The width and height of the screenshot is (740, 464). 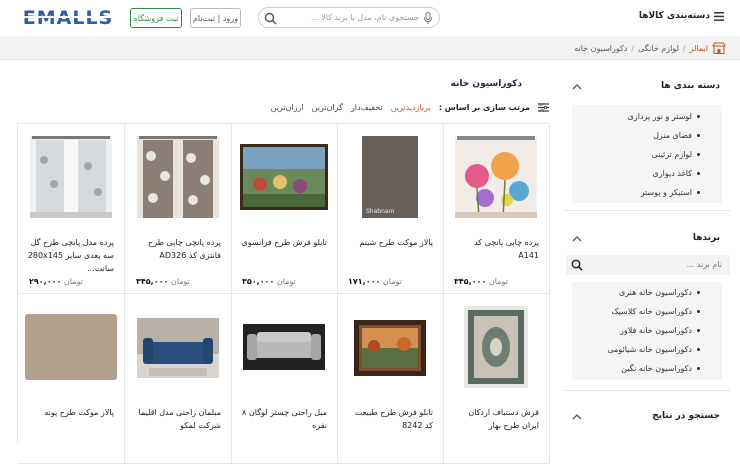 I want to click on category-item: استیکر و پوستر, so click(x=647, y=192).